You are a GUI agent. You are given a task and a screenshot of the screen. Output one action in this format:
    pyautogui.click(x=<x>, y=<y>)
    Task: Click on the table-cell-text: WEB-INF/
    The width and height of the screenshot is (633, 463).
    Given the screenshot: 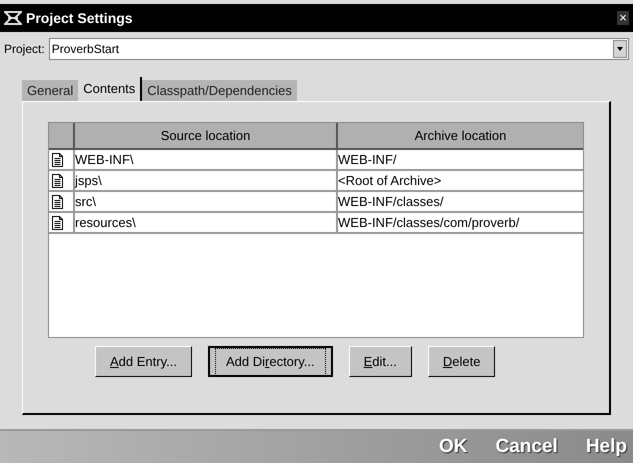 What is the action you would take?
    pyautogui.click(x=368, y=159)
    